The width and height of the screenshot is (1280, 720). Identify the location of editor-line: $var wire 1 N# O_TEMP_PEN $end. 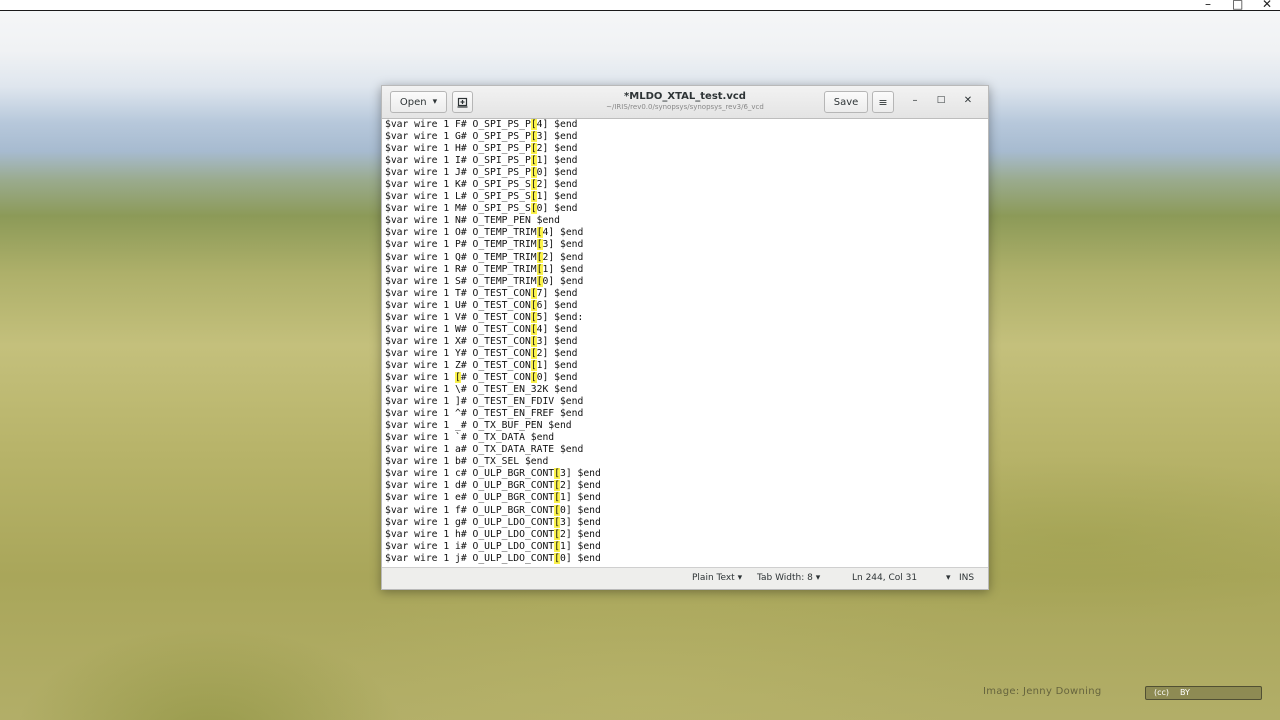
(685, 221).